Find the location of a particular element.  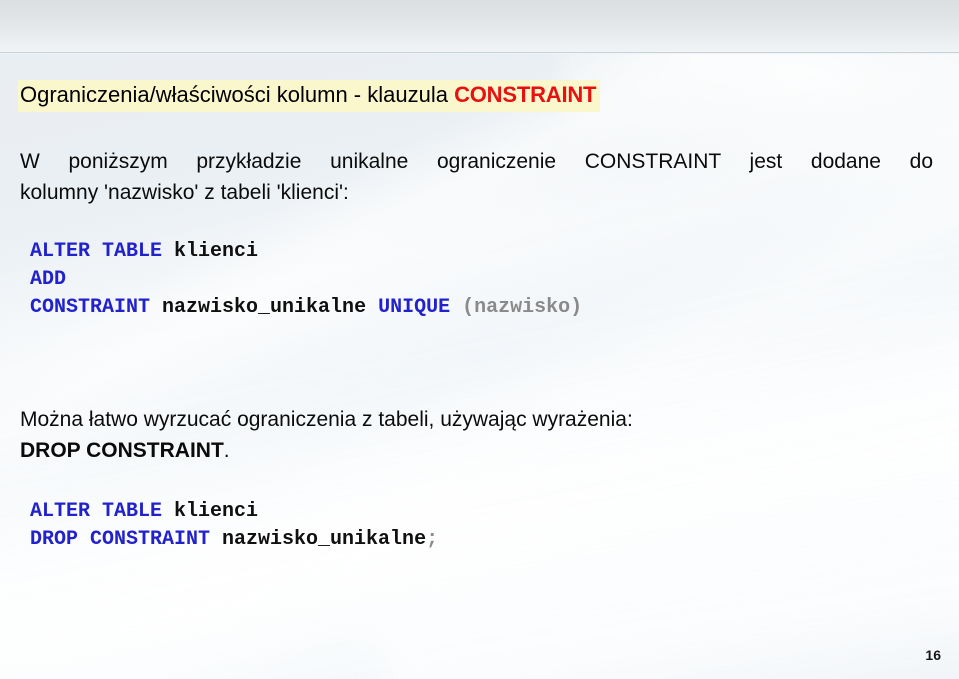

code1-line1-keyword: ALTER TABLE is located at coordinates (102, 251).